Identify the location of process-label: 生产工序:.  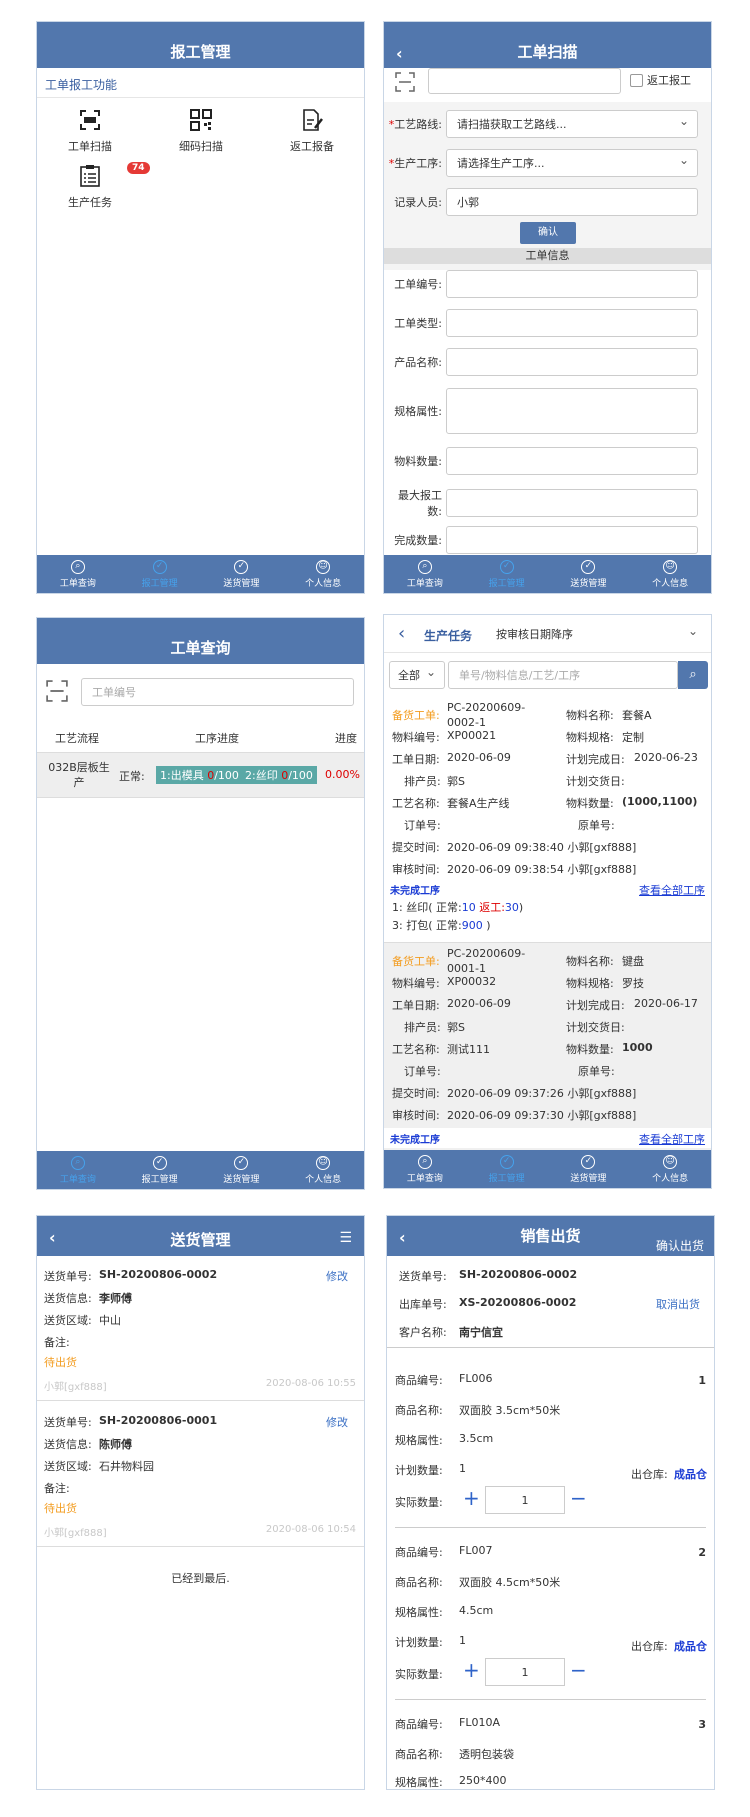
(418, 163).